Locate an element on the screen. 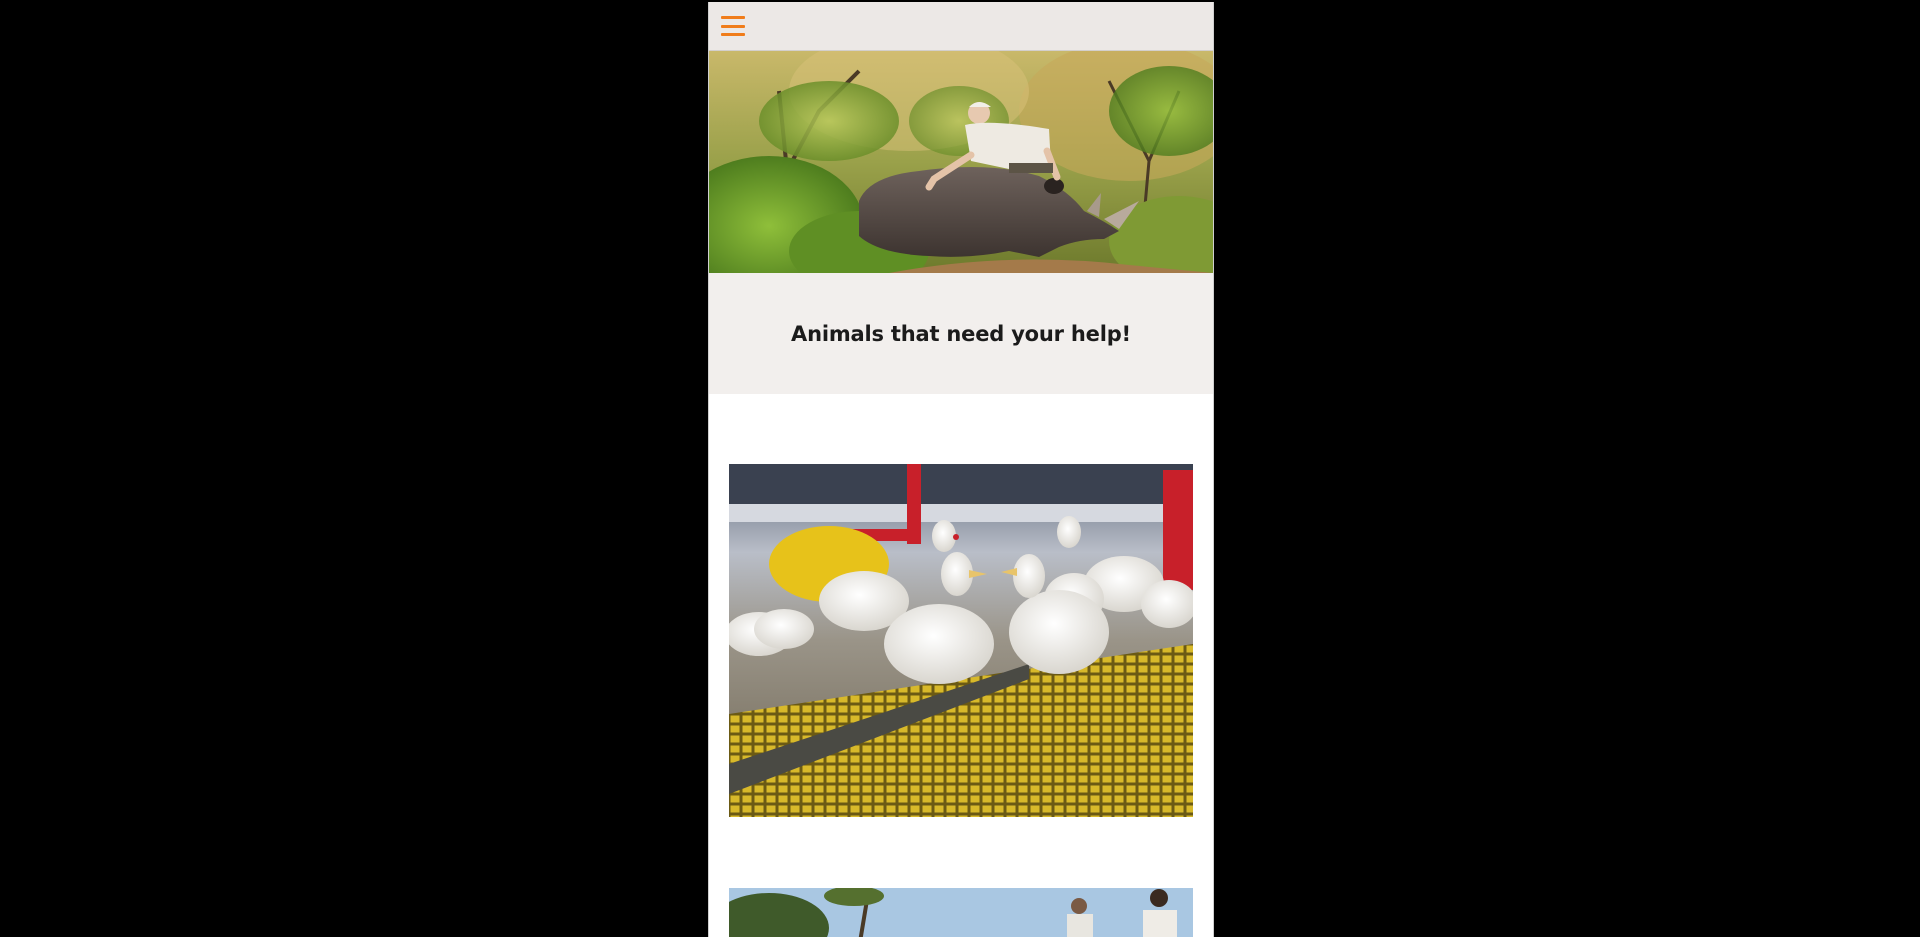 The height and width of the screenshot is (937, 1920). section-heading-band: Animals that need your help! is located at coordinates (961, 333).